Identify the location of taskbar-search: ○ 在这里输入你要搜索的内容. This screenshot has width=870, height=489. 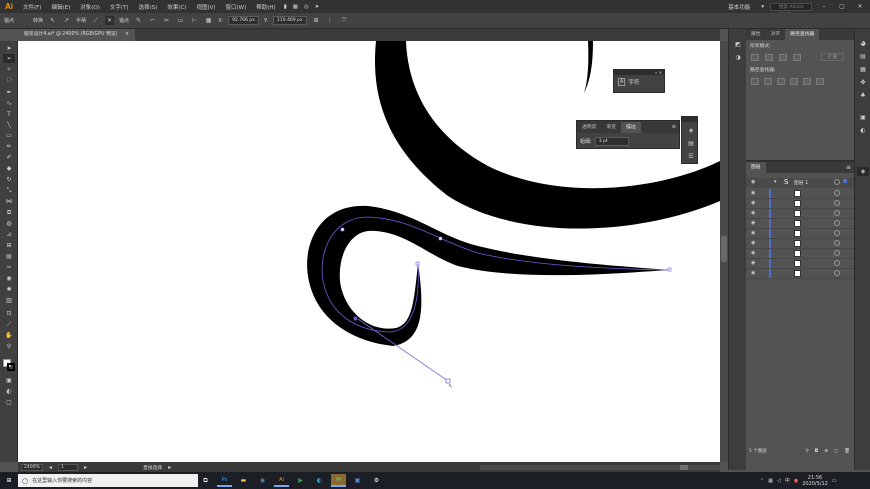
(108, 480).